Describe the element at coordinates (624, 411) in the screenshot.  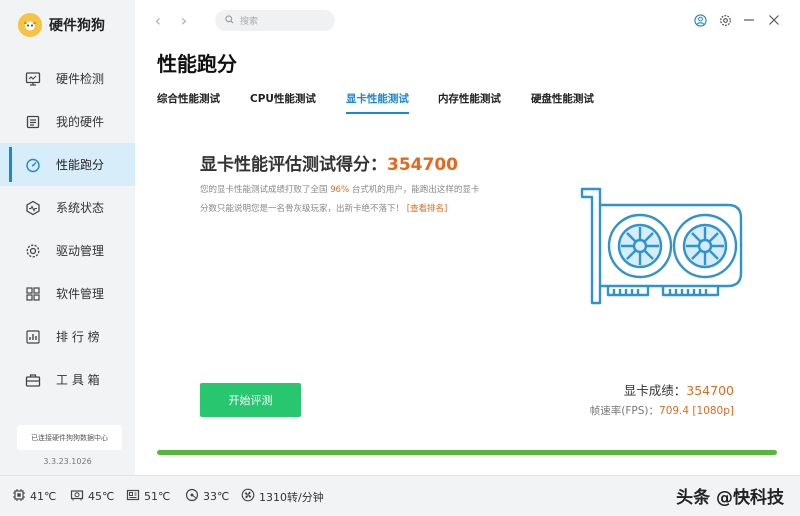
I see `fps-label: 帧速率(FPS)：` at that location.